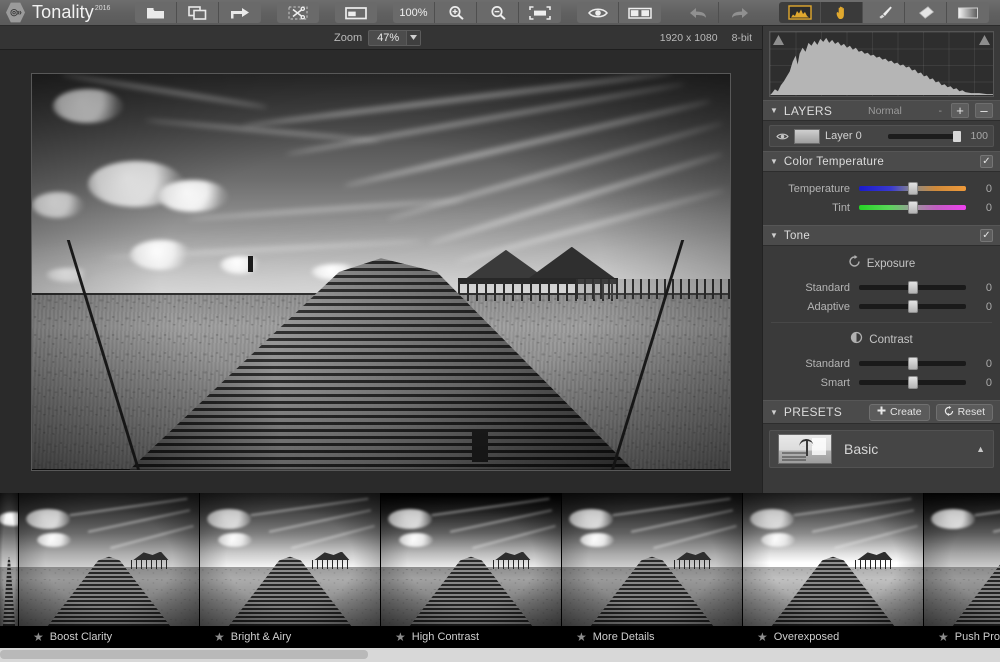 The height and width of the screenshot is (662, 1000). What do you see at coordinates (471, 559) in the screenshot?
I see `preset-preview-image` at bounding box center [471, 559].